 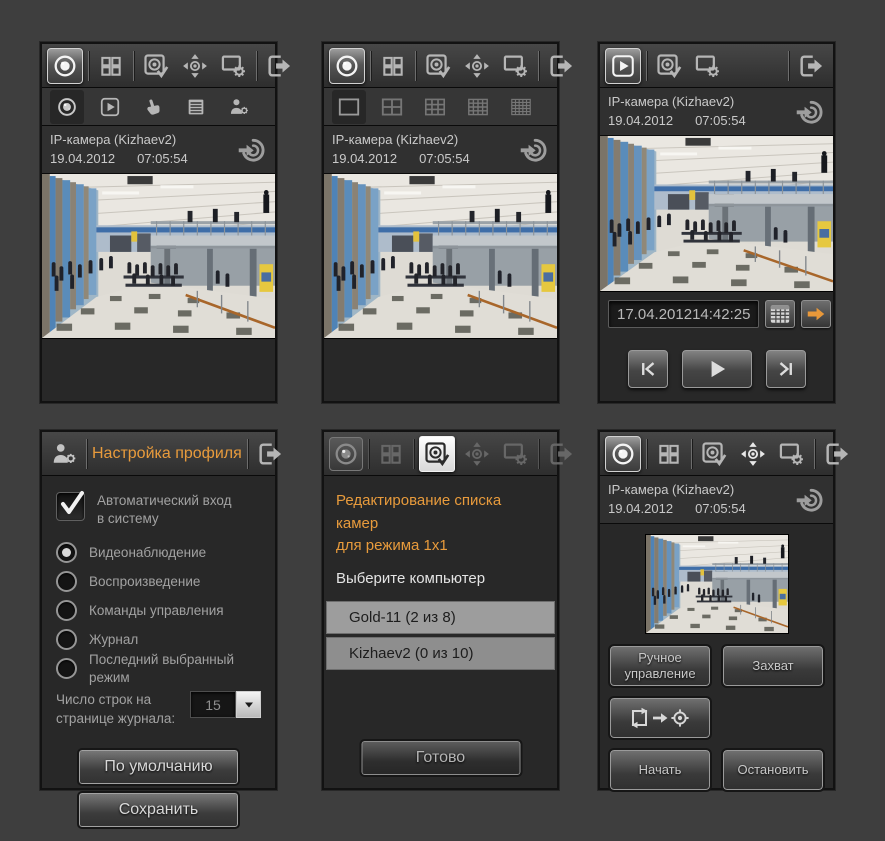 I want to click on list-item: Gold-11 (2 из 8), so click(x=440, y=617).